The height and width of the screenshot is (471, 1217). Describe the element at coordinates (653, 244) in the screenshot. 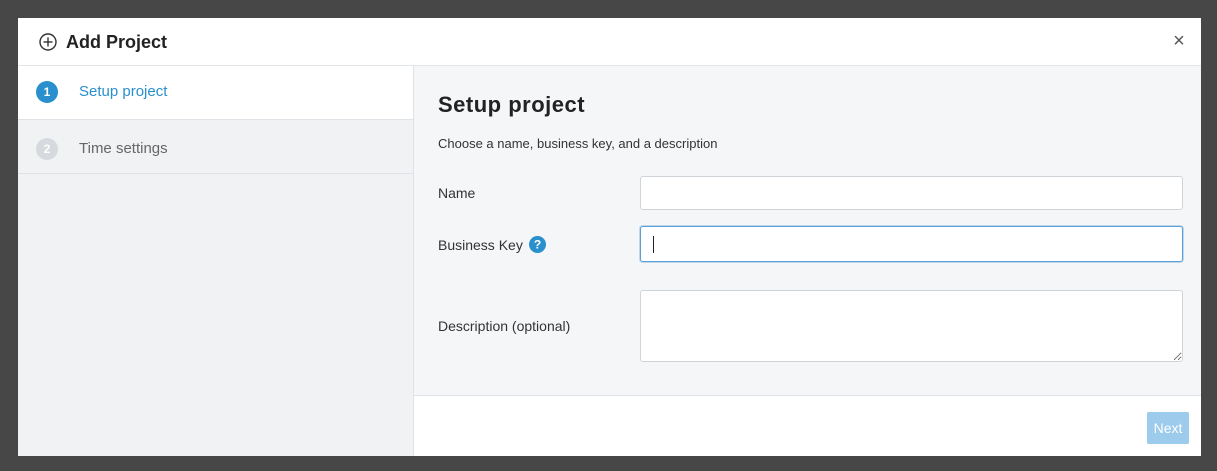

I see `text-caret` at that location.